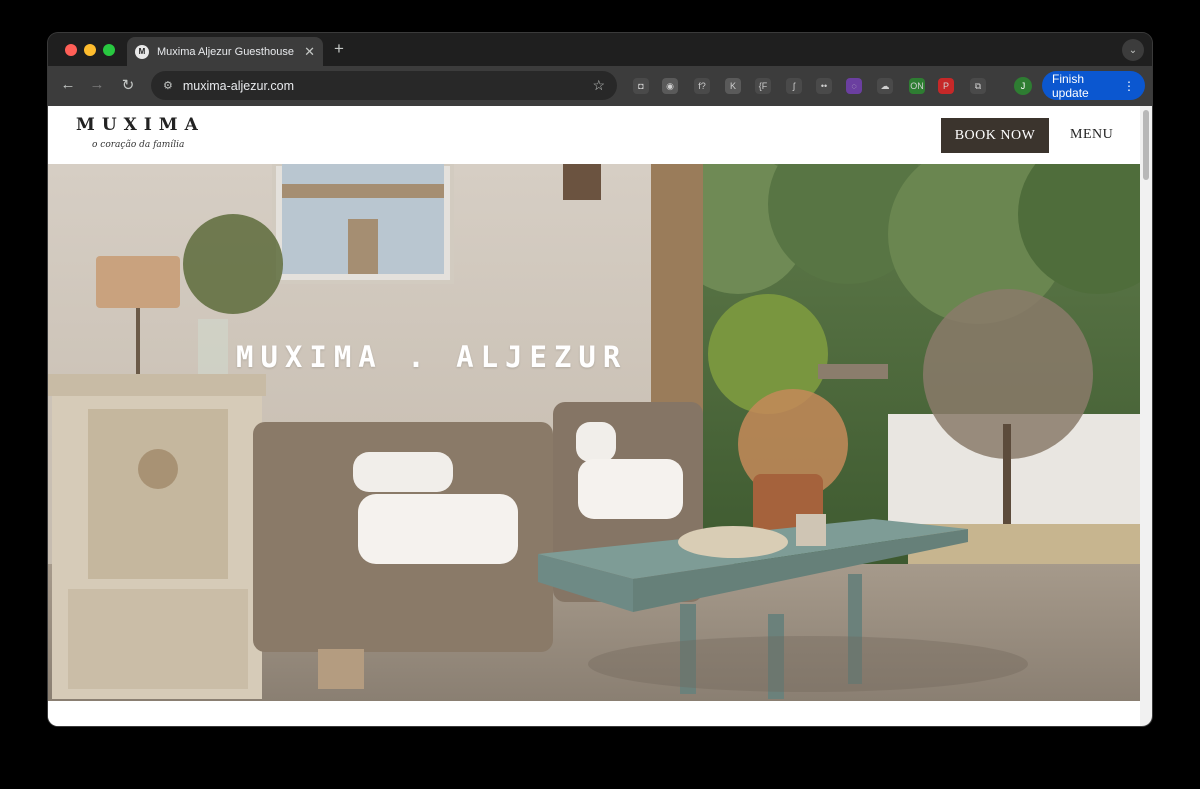 The width and height of the screenshot is (1200, 789). I want to click on new-tab-button: +, so click(339, 49).